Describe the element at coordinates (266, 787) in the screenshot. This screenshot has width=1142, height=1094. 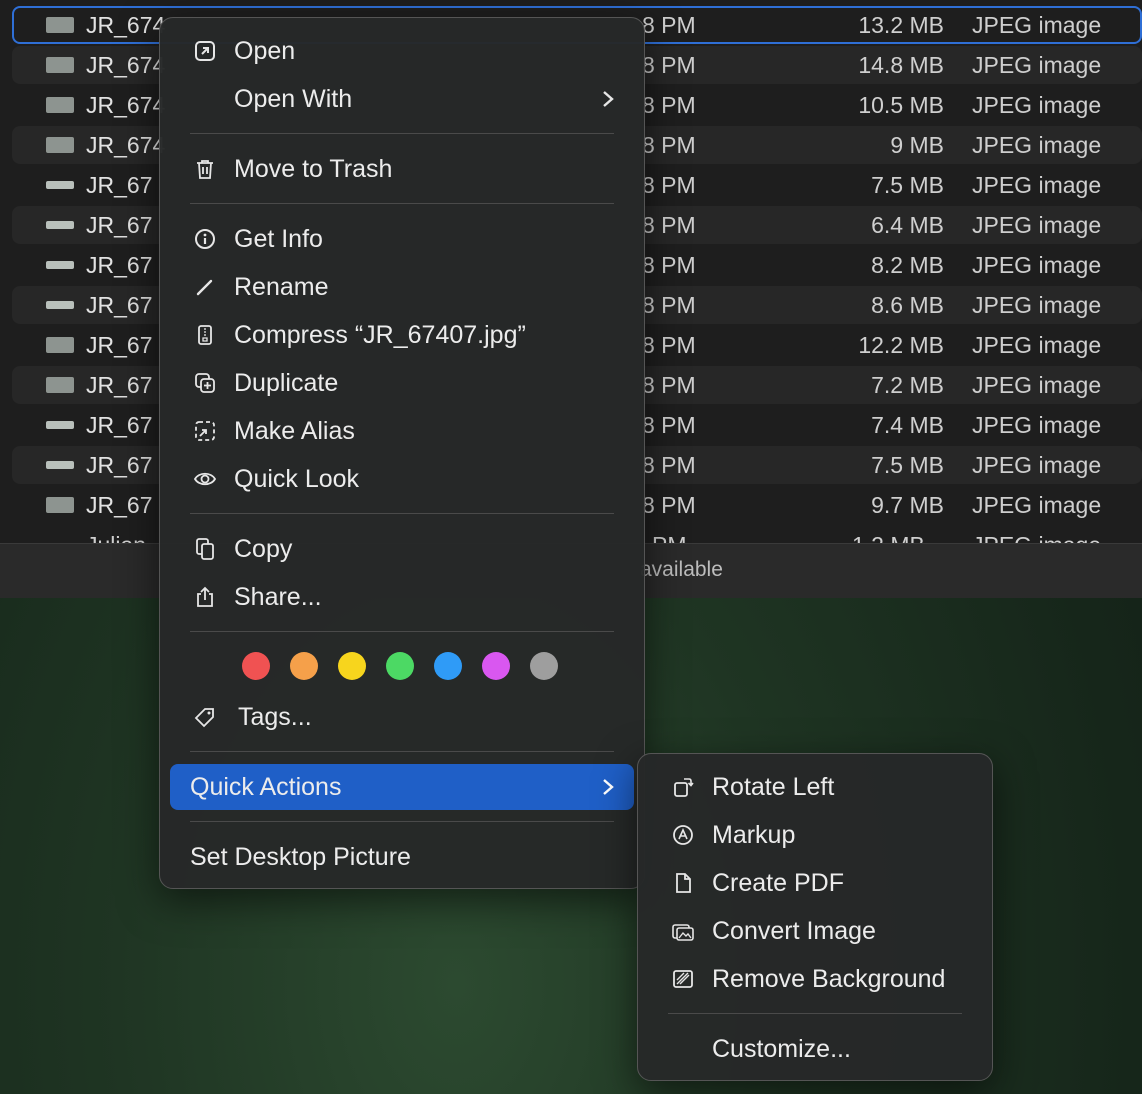
I see `menu-item-label: Quick Actions` at that location.